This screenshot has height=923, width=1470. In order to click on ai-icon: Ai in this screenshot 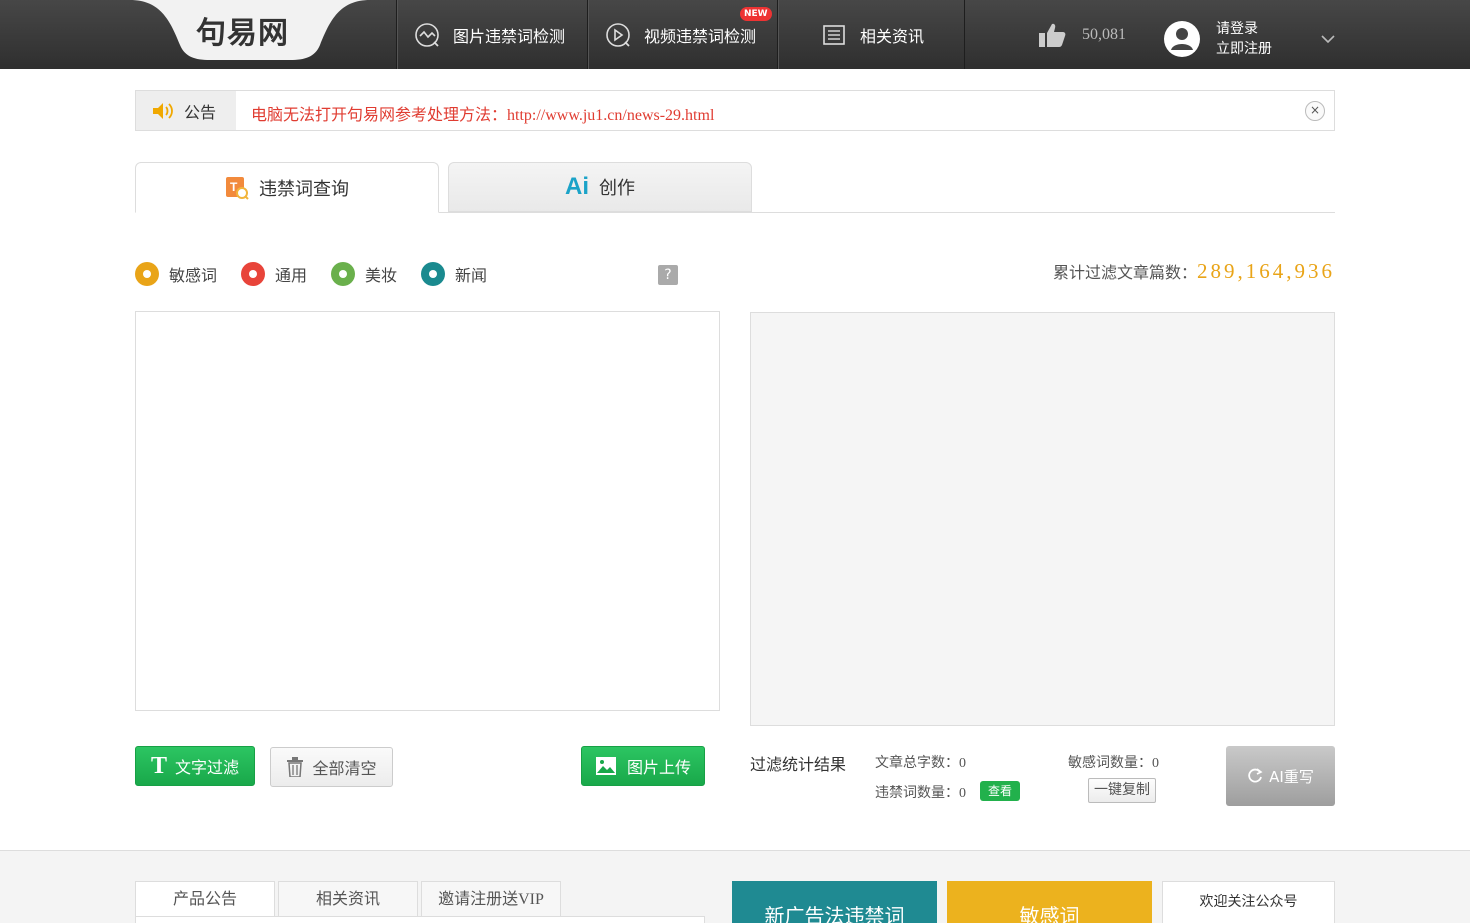, I will do `click(577, 186)`.